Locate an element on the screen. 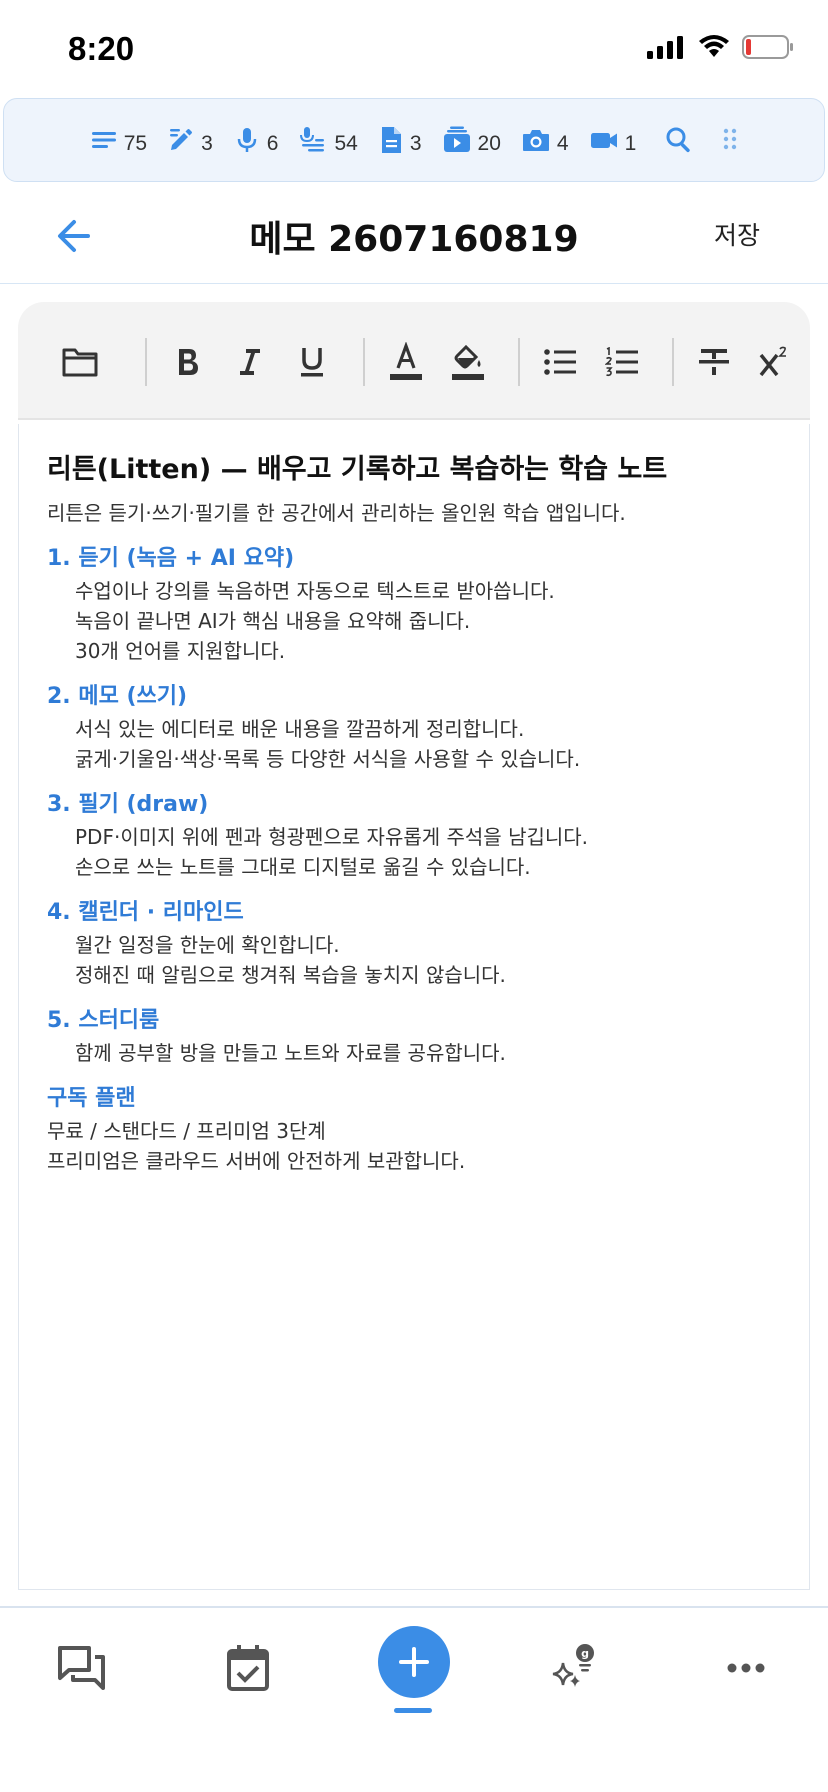 The image size is (828, 1792). counter-value: 4 is located at coordinates (562, 143).